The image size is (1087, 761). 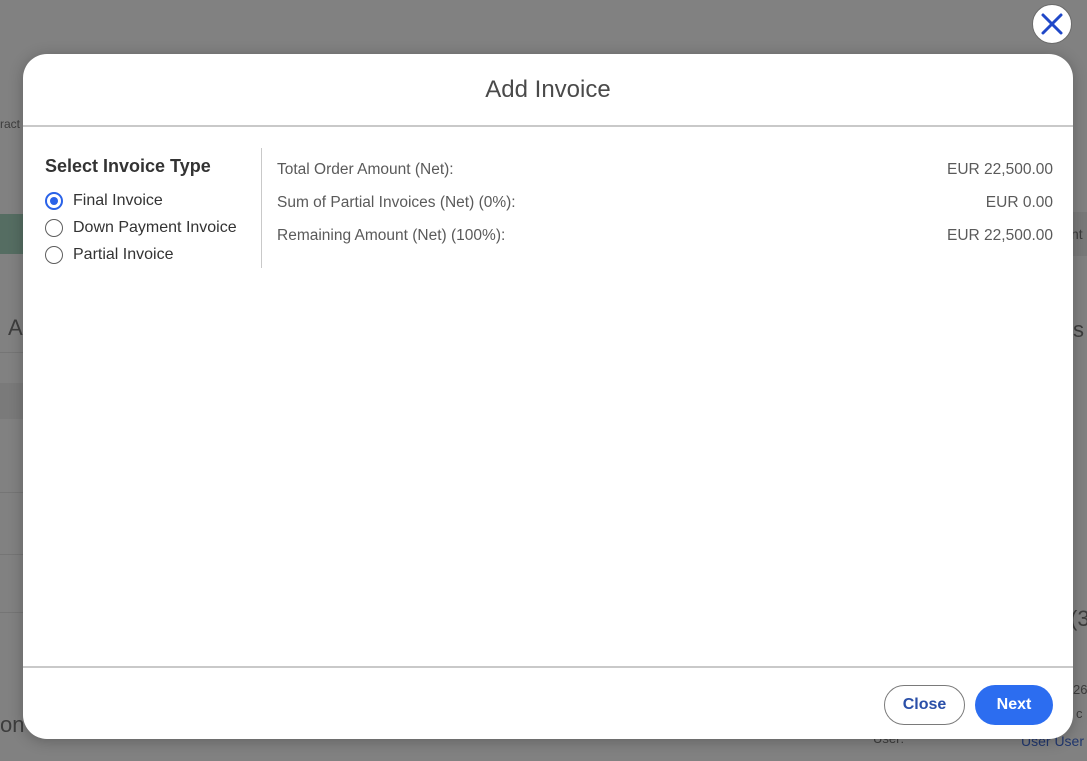 I want to click on radio-down-payment-invoice: Down Payment Invoice, so click(x=153, y=227).